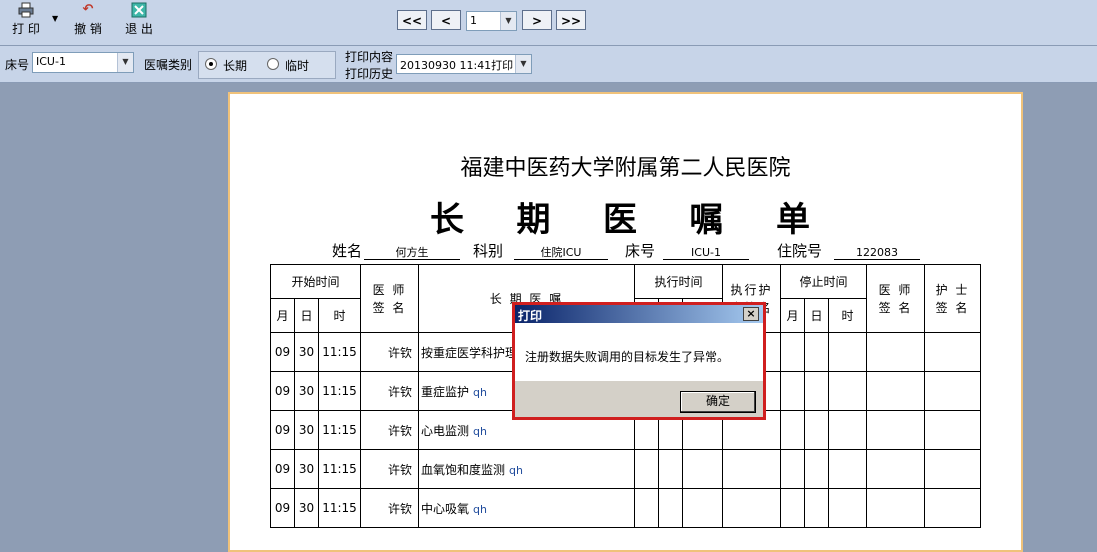 The width and height of the screenshot is (1097, 552). Describe the element at coordinates (83, 62) in the screenshot. I see `bed-select: ICU-1 ▼` at that location.